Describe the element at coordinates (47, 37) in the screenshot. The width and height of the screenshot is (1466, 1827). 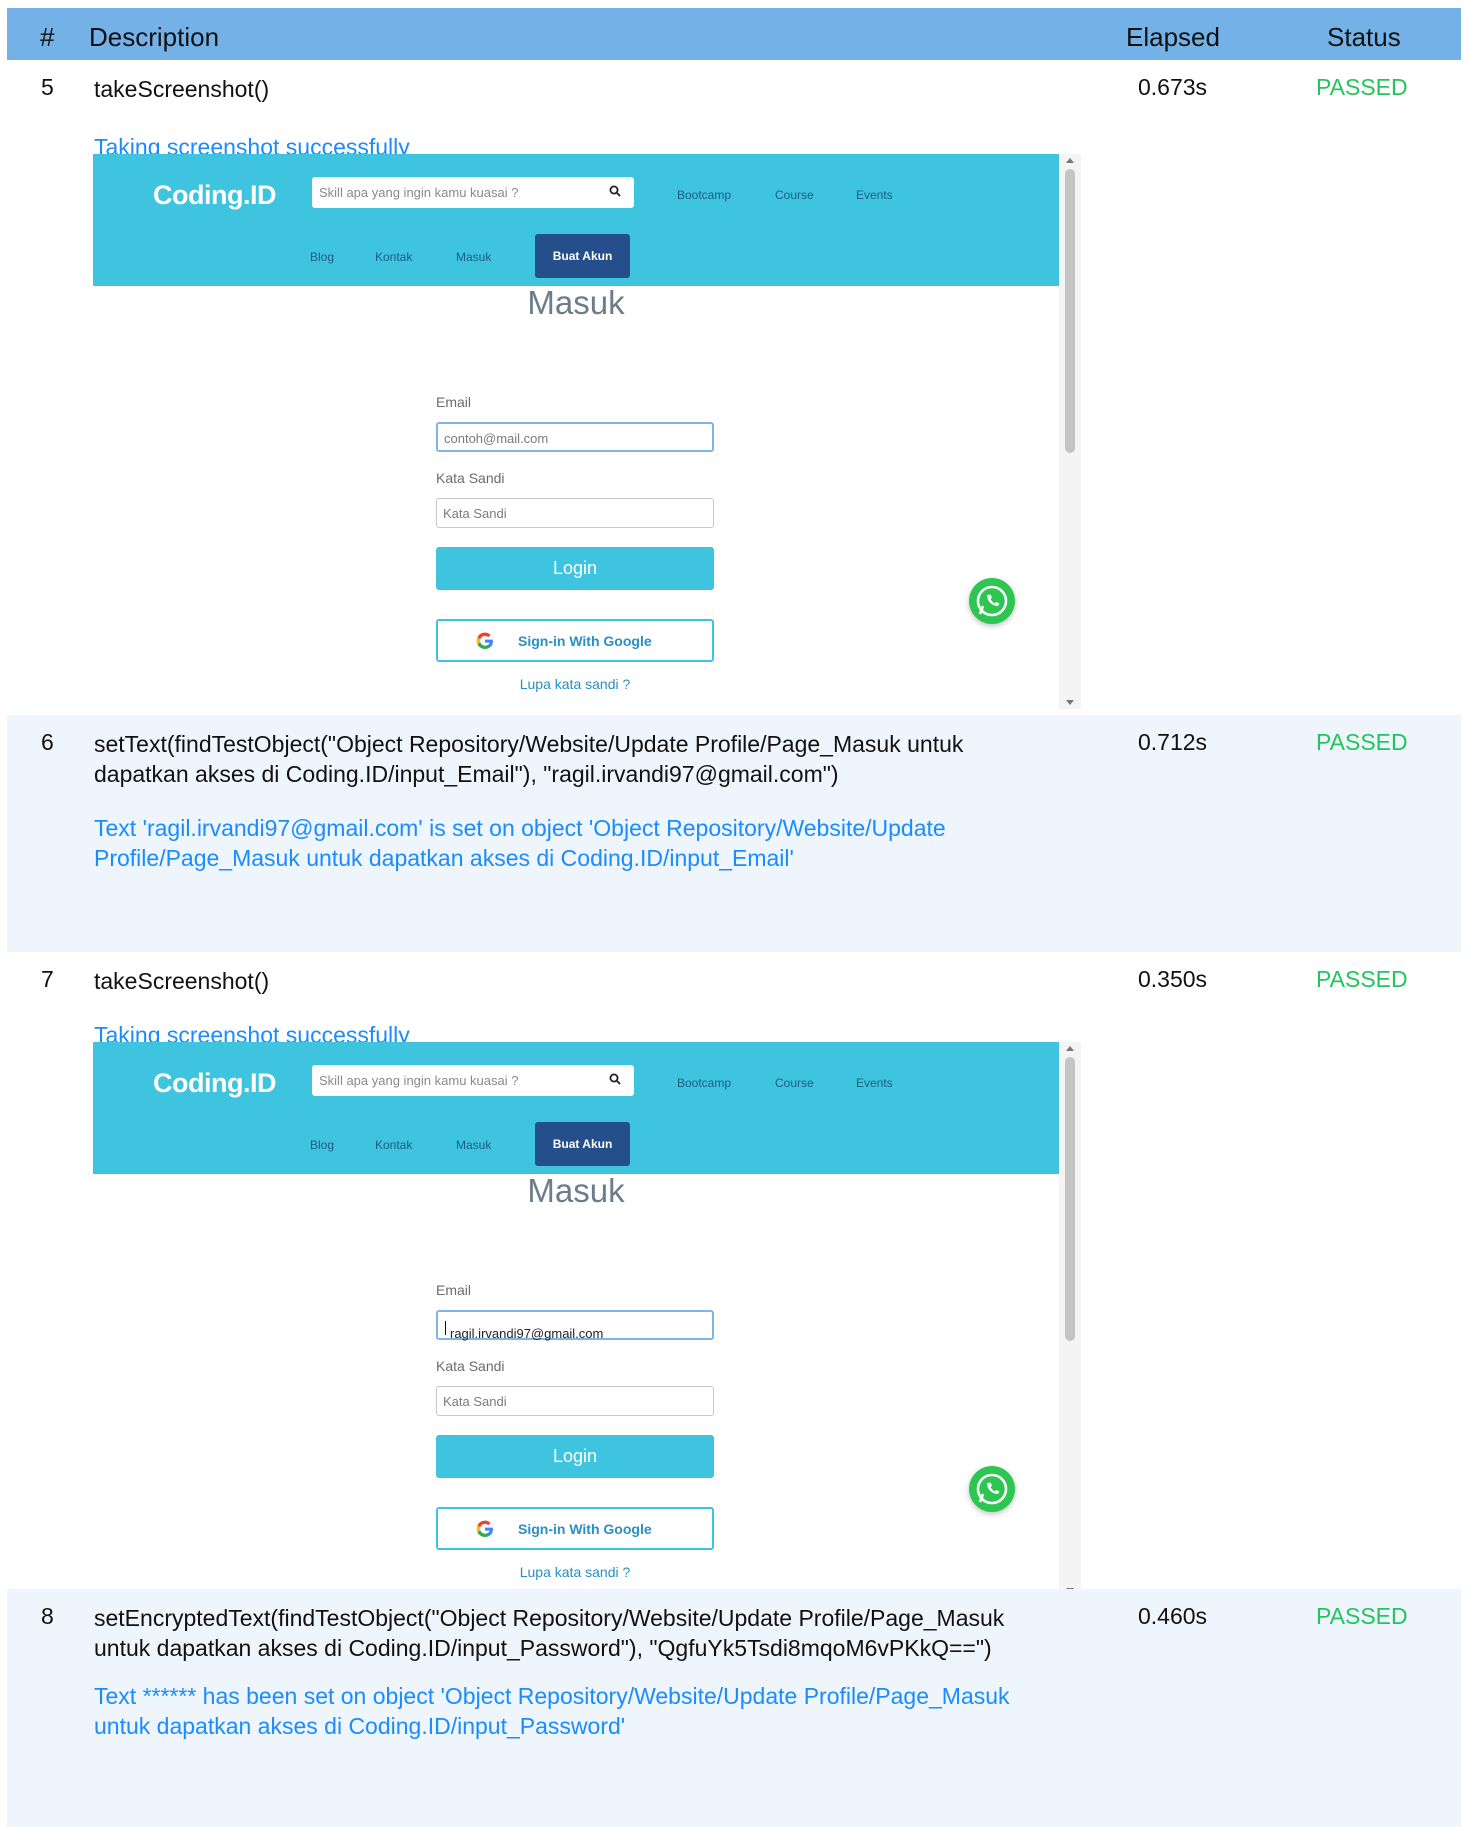
I see `header-number: #` at that location.